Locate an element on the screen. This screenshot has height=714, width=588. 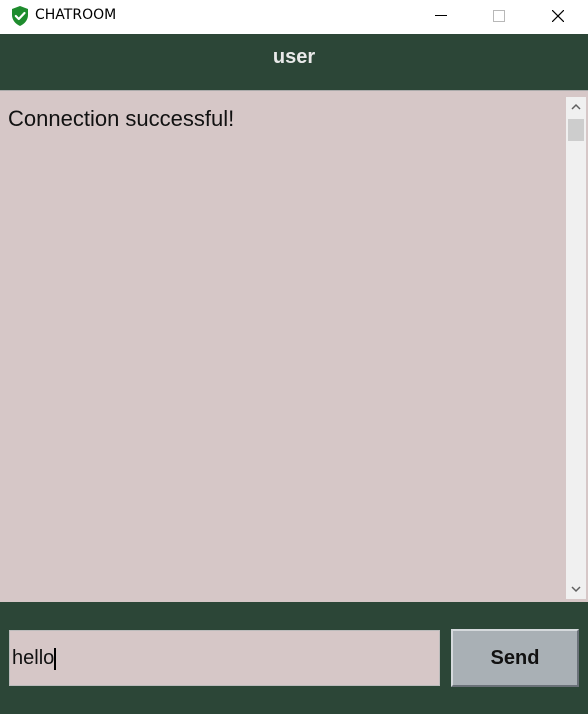
close-button is located at coordinates (558, 16).